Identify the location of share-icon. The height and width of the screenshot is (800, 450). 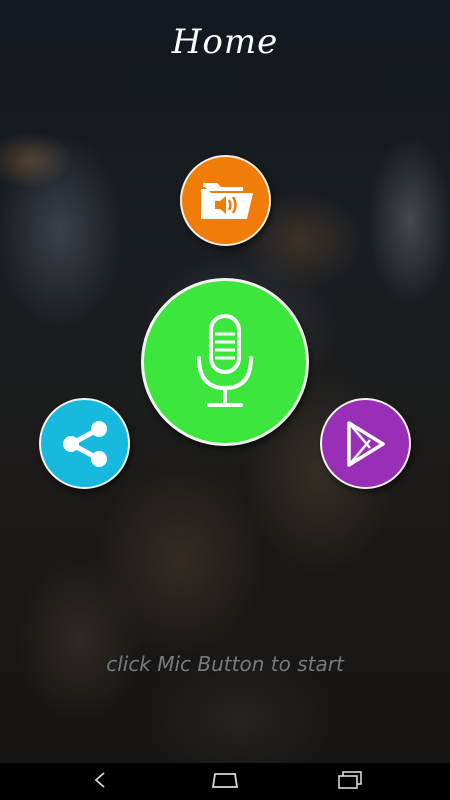
(85, 444).